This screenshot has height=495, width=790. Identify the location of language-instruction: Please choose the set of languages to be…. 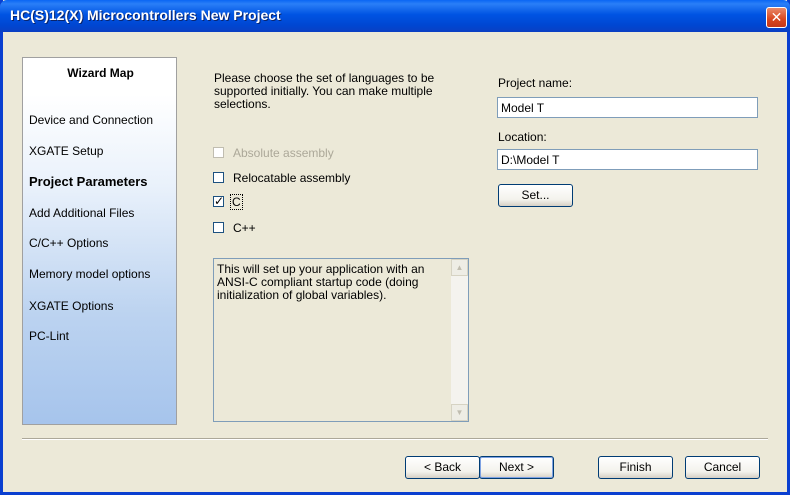
(324, 91).